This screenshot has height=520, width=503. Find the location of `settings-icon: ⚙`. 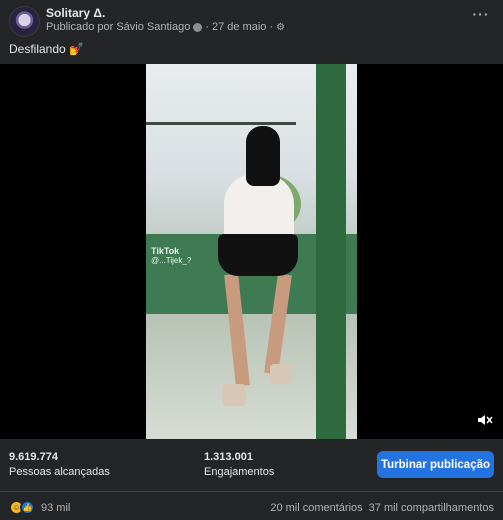

settings-icon: ⚙ is located at coordinates (280, 27).